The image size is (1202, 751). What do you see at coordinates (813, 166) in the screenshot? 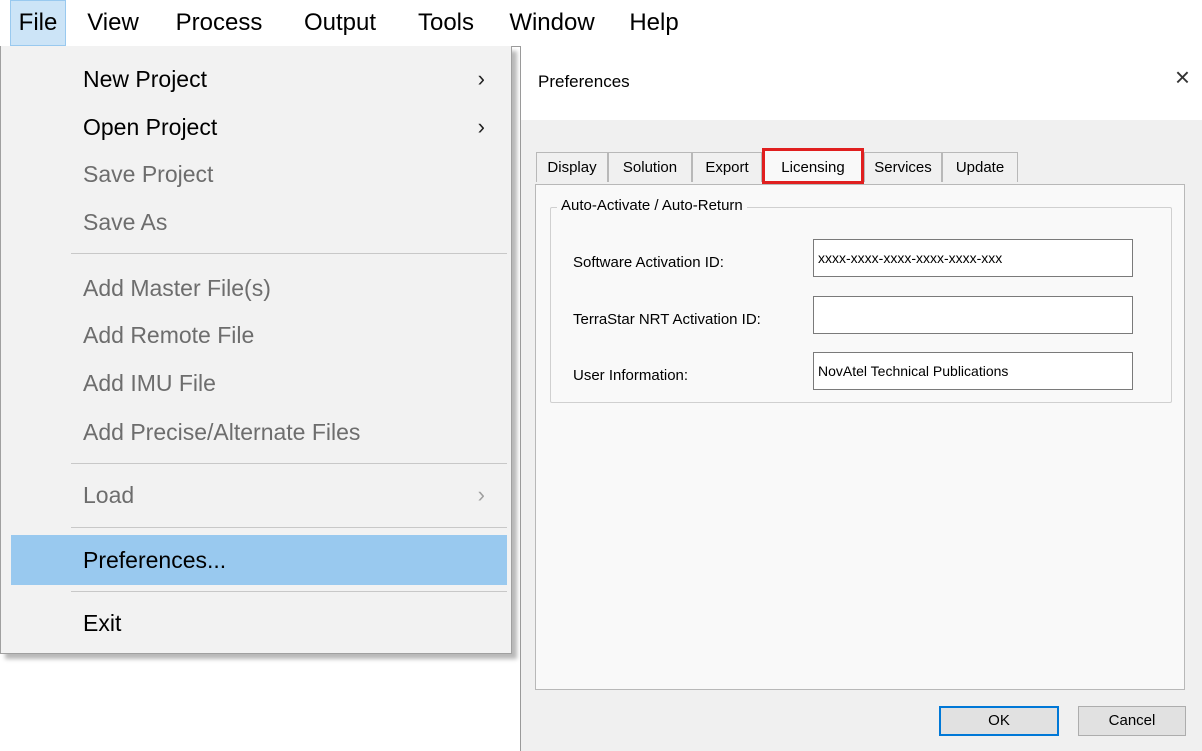
I see `tab-licensing: Licensing` at bounding box center [813, 166].